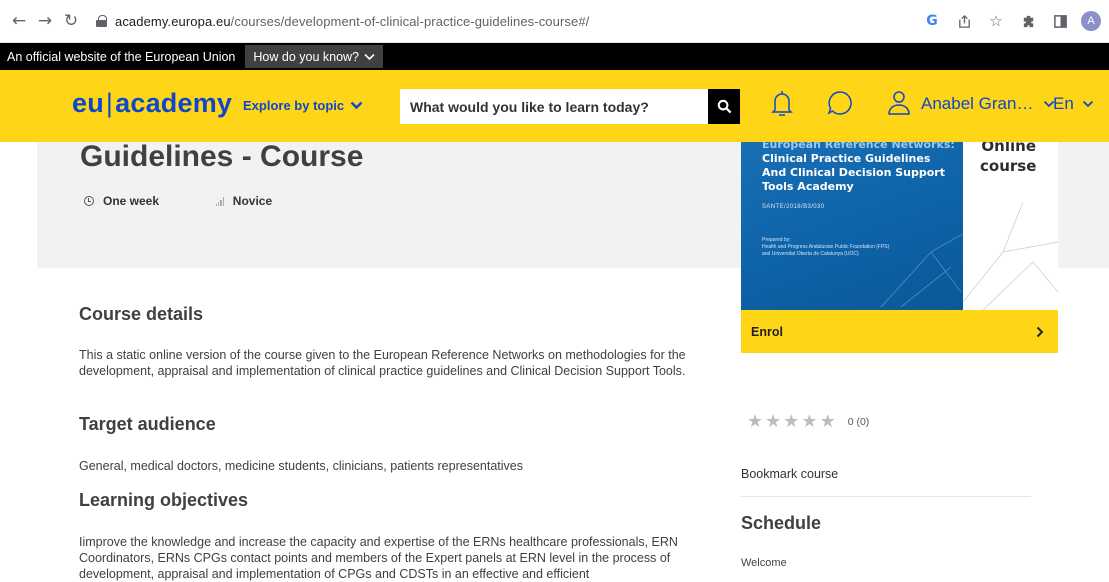 The image size is (1109, 582). What do you see at coordinates (764, 563) in the screenshot?
I see `schedule-item-welcome: Welcome` at bounding box center [764, 563].